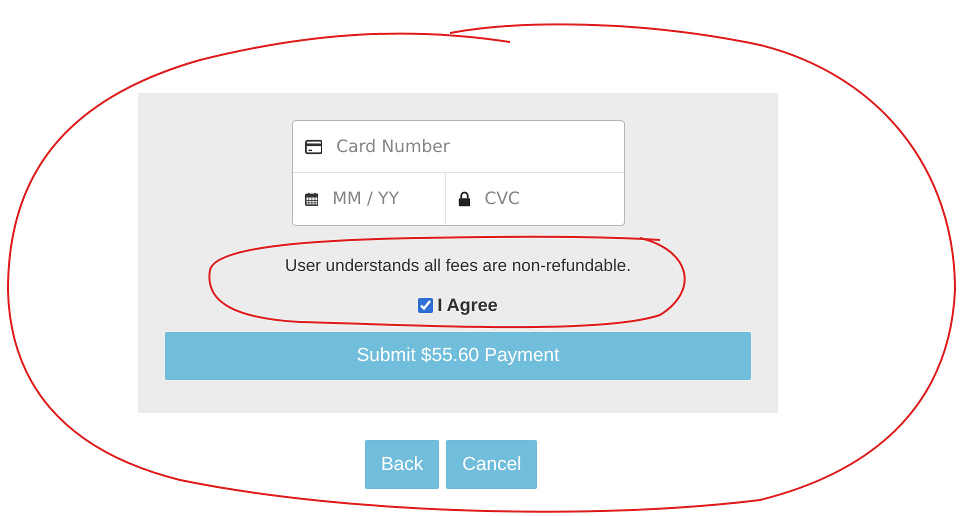 This screenshot has width=961, height=516. I want to click on agree-label: I Agree, so click(467, 305).